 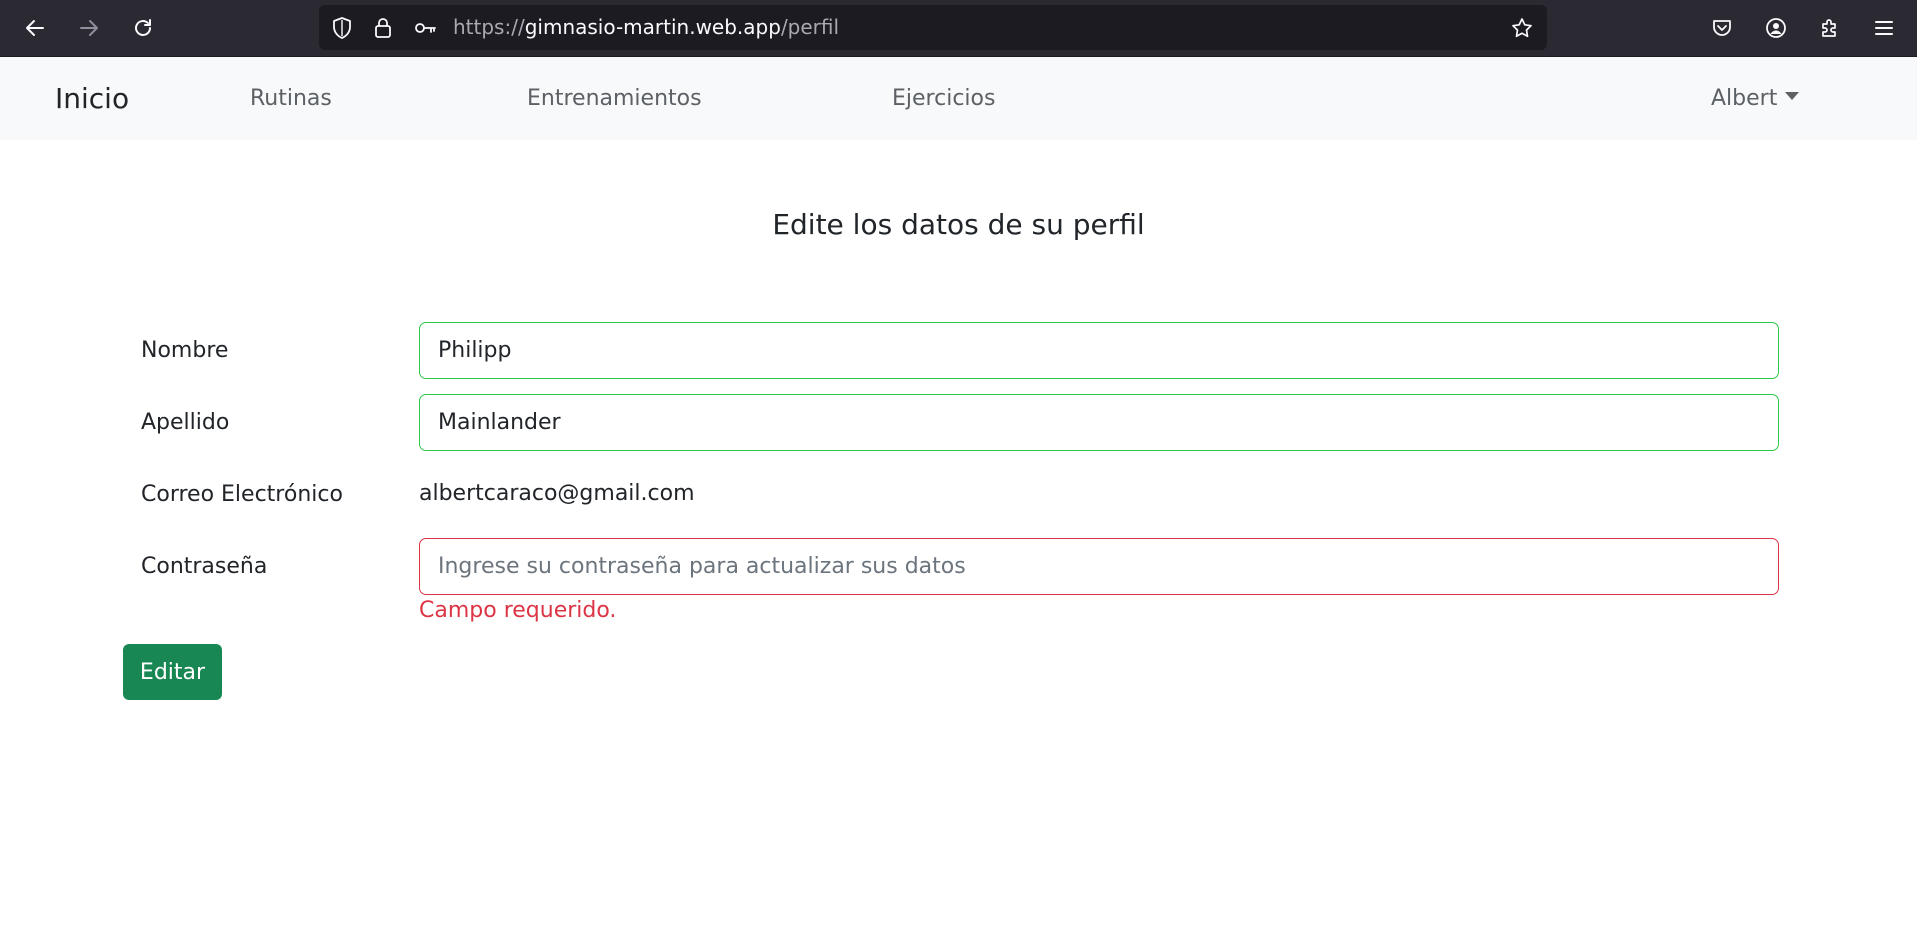 I want to click on apellido-input, so click(x=1099, y=422).